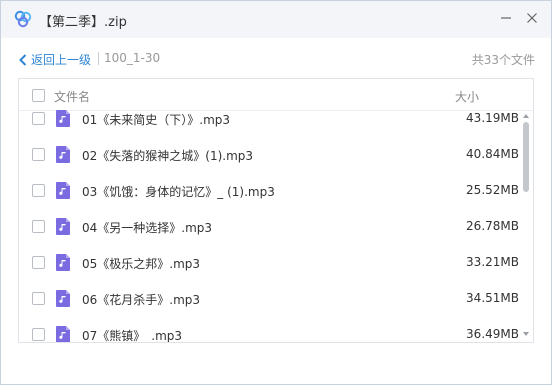 The width and height of the screenshot is (552, 385). What do you see at coordinates (269, 263) in the screenshot?
I see `file-row: 05《极乐之邦》.mp3 33.21MB` at bounding box center [269, 263].